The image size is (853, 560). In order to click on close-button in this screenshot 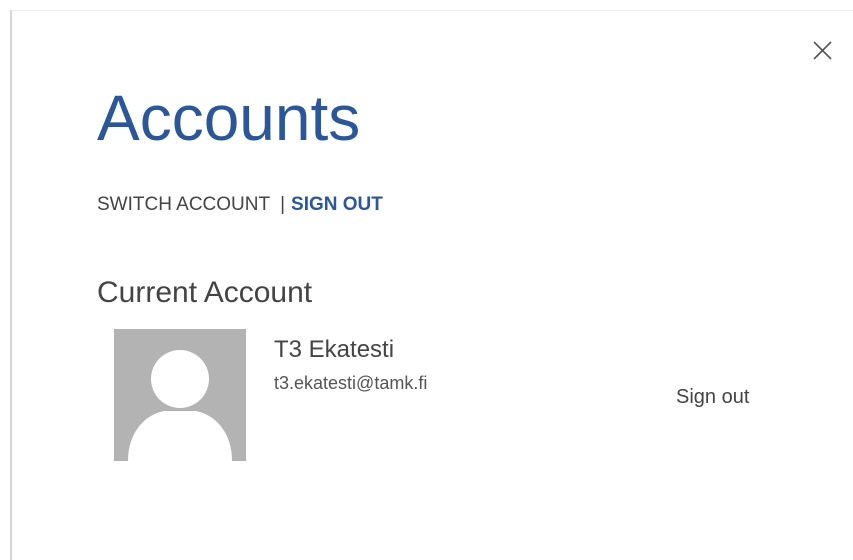, I will do `click(823, 51)`.